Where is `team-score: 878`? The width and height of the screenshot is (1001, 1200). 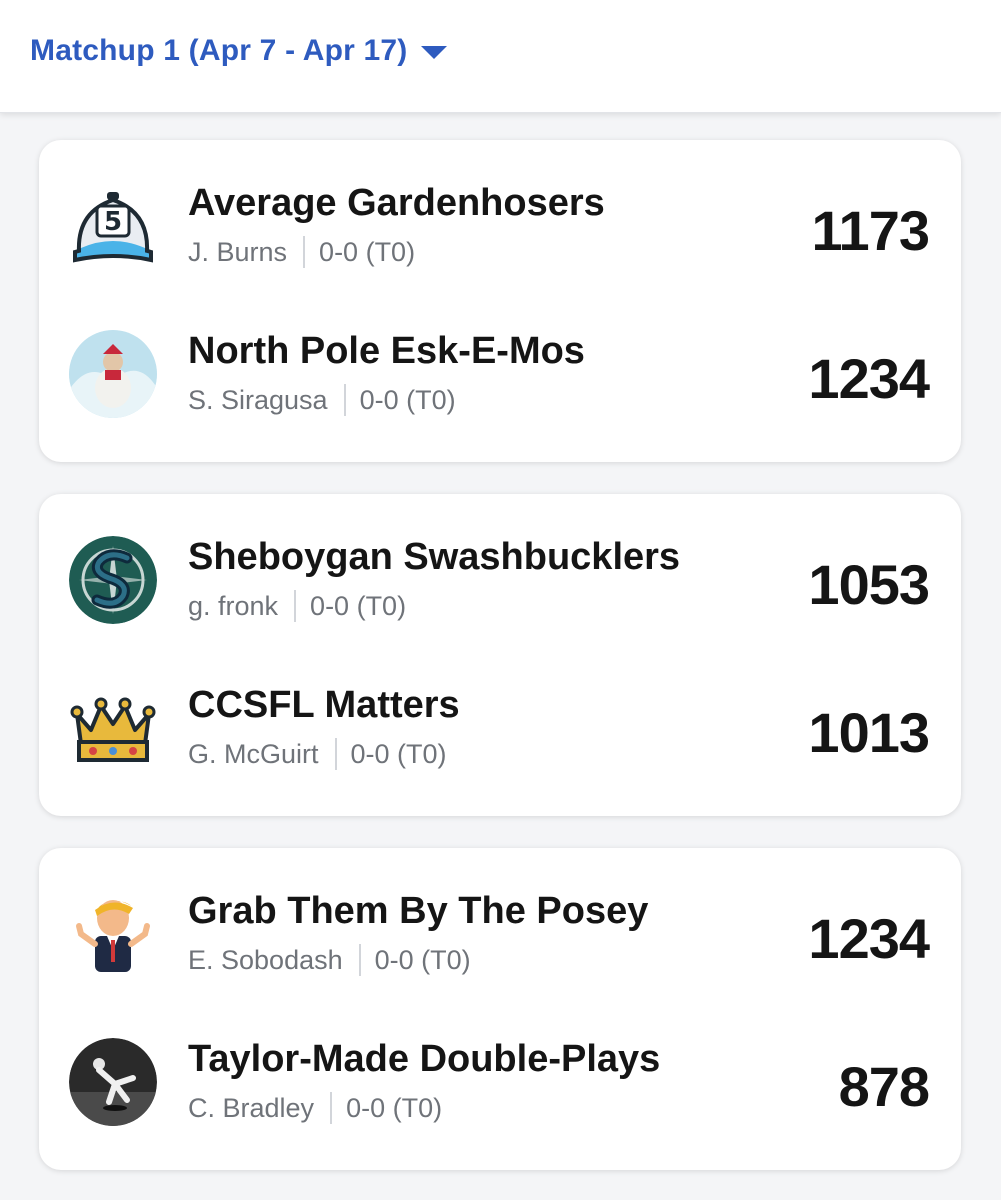 team-score: 878 is located at coordinates (884, 1086).